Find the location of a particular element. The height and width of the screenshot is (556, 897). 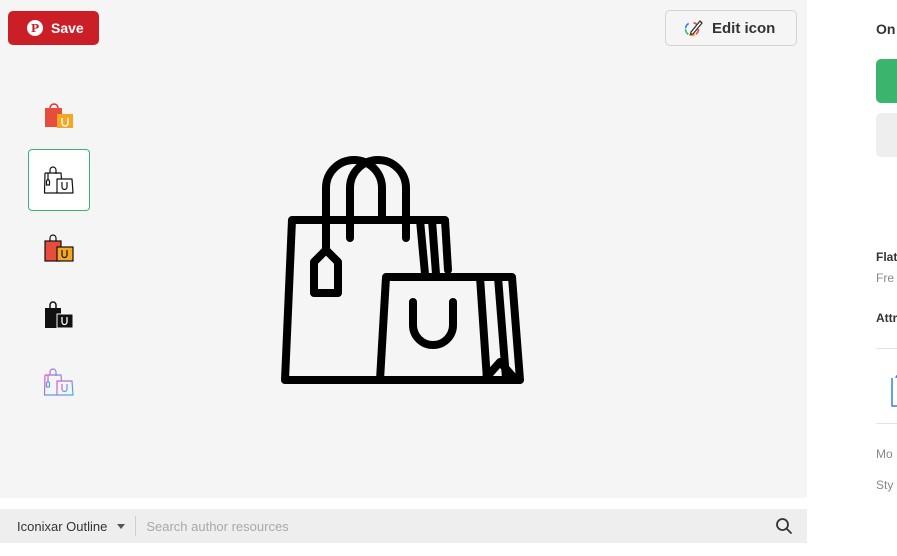

variant-outline is located at coordinates (59, 180).